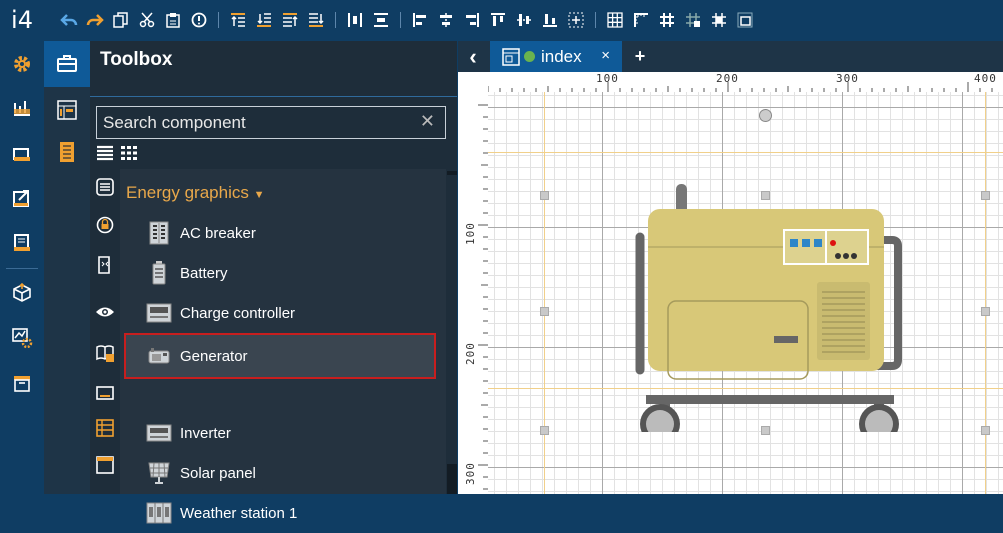 This screenshot has width=1003, height=533. What do you see at coordinates (22, 198) in the screenshot?
I see `export-icon` at bounding box center [22, 198].